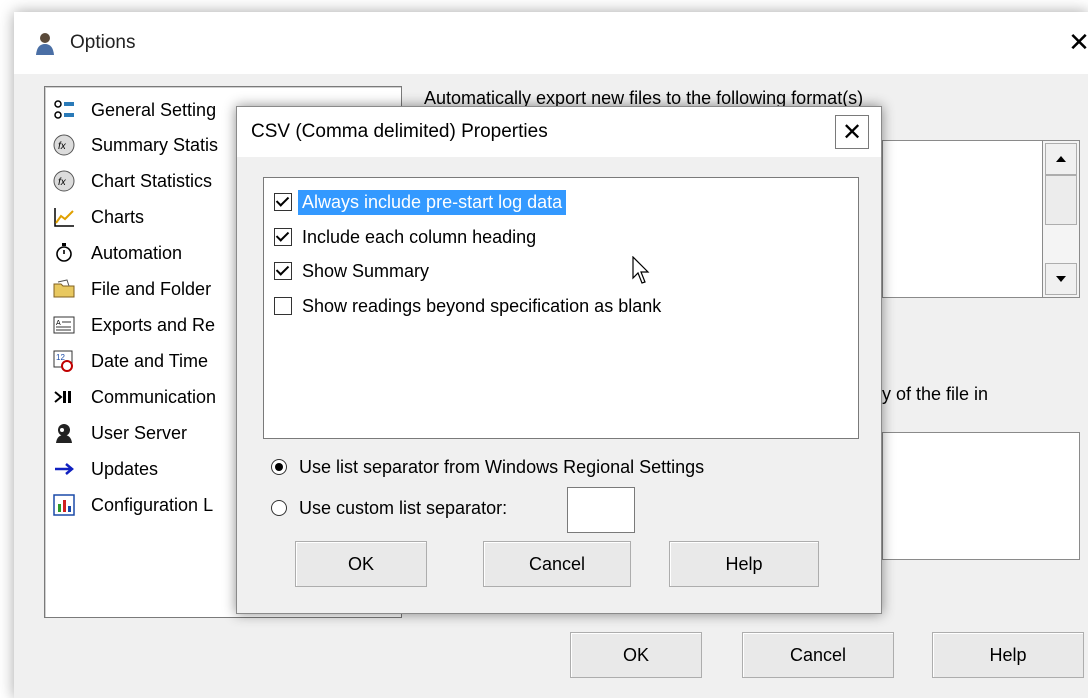  I want to click on category-item-summary-statistics: fx Summary Statis, so click(135, 145).